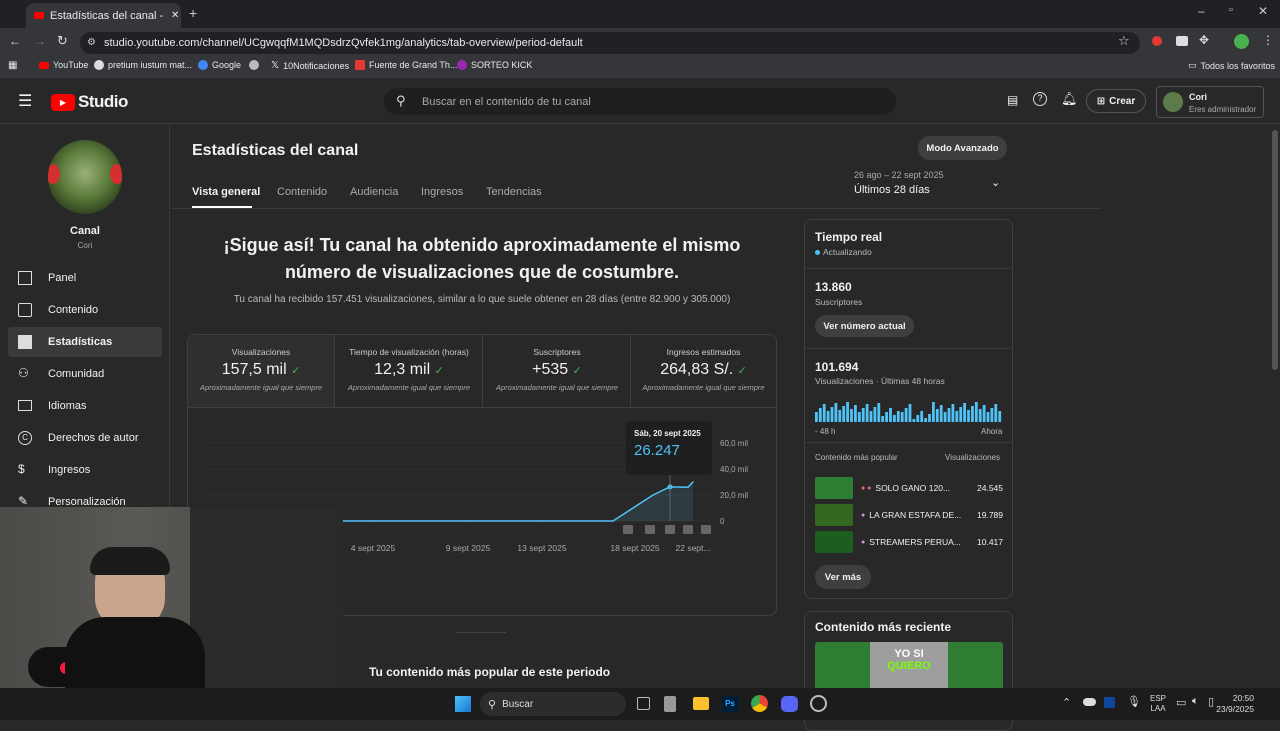 This screenshot has height=731, width=1280. What do you see at coordinates (374, 192) in the screenshot?
I see `tab-audience: Audiencia` at bounding box center [374, 192].